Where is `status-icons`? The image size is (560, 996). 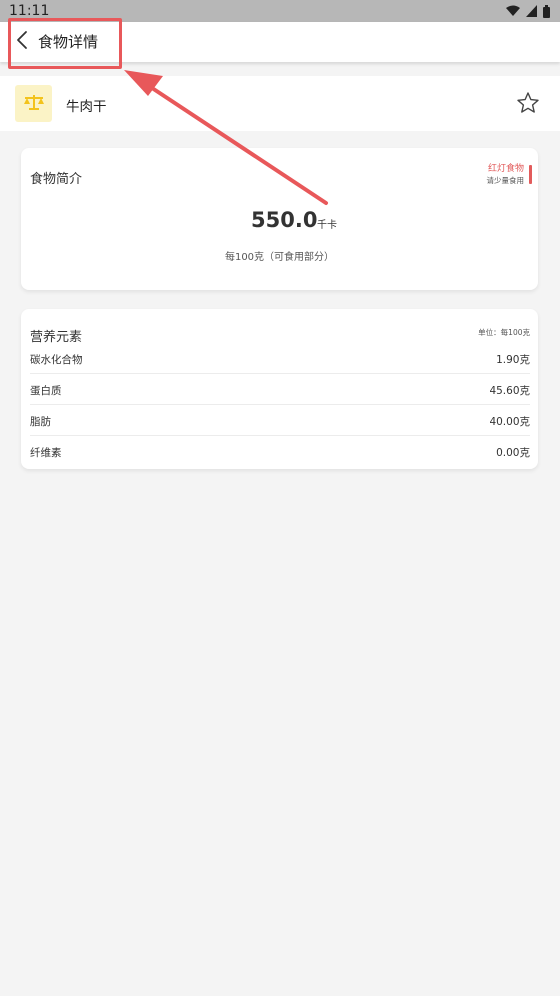 status-icons is located at coordinates (528, 11).